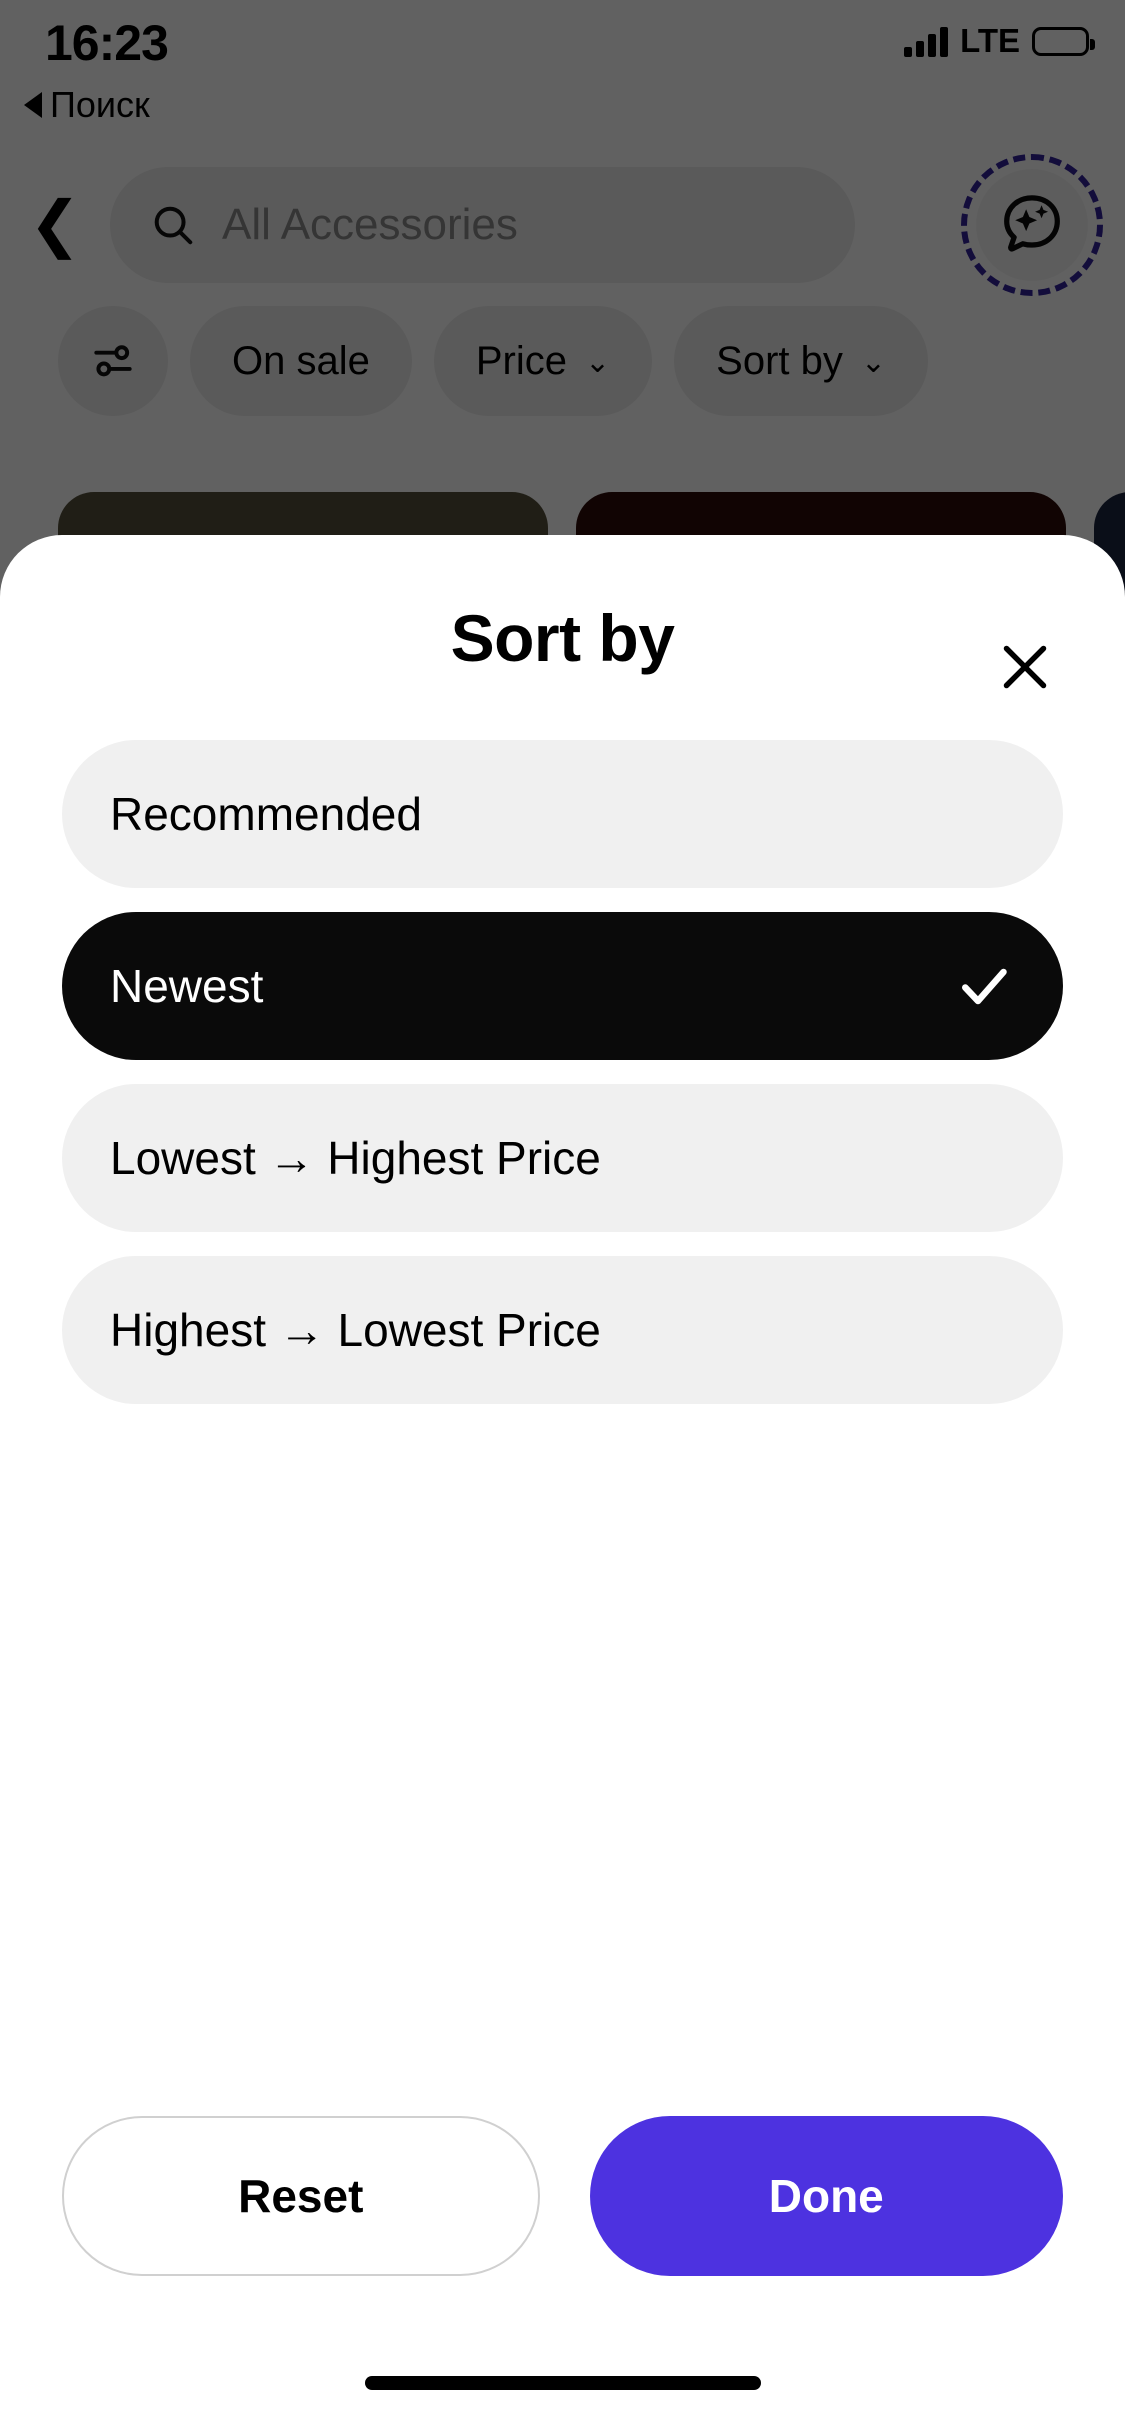 The image size is (1125, 2436). Describe the element at coordinates (562, 2196) in the screenshot. I see `sheet-footer: Reset Done` at that location.